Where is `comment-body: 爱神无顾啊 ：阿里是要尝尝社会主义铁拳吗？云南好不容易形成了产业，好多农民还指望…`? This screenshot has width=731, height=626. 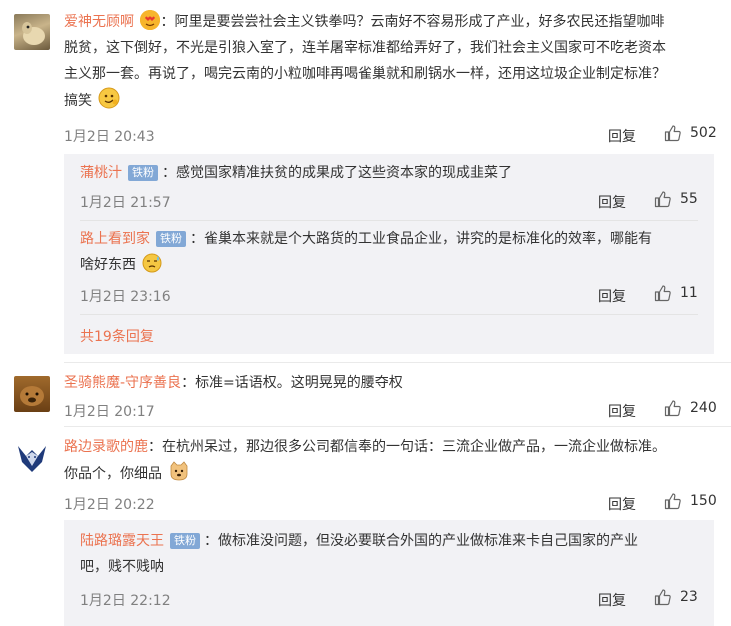
comment-body: 爱神无顾啊 ：阿里是要尝尝社会主义铁拳吗？云南好不容易形成了产业，好多农民还指望… is located at coordinates (388, 61).